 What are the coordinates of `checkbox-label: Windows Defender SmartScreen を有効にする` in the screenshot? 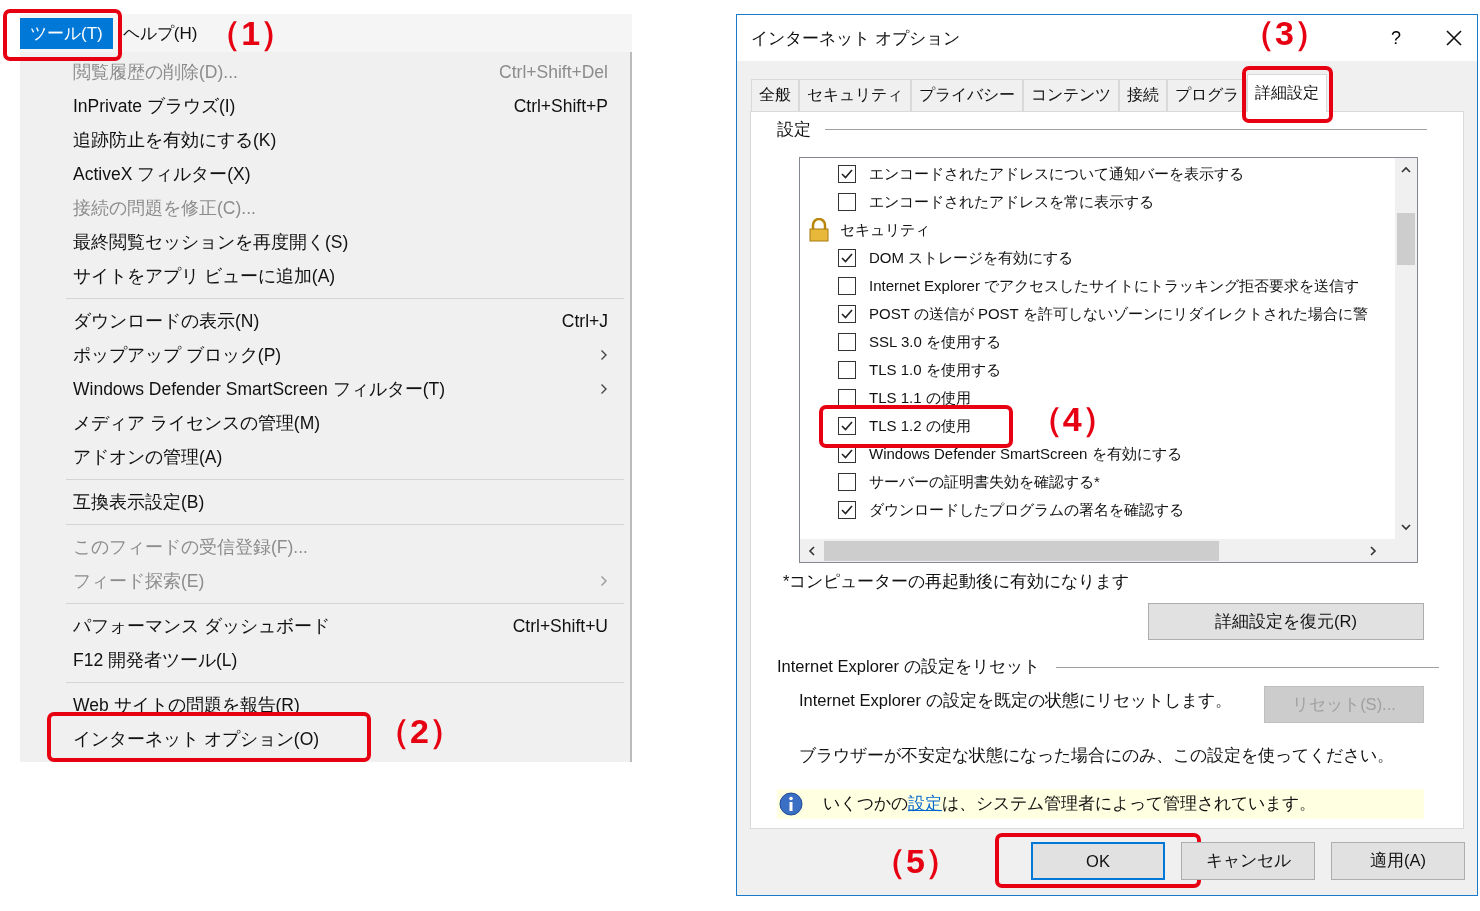 It's located at (1025, 453).